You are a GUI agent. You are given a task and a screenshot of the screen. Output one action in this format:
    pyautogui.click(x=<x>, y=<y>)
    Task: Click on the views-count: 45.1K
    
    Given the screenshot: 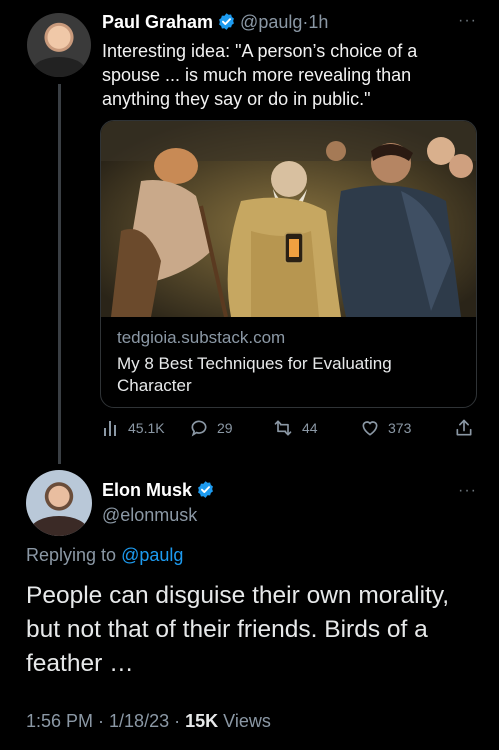 What is the action you would take?
    pyautogui.click(x=146, y=428)
    